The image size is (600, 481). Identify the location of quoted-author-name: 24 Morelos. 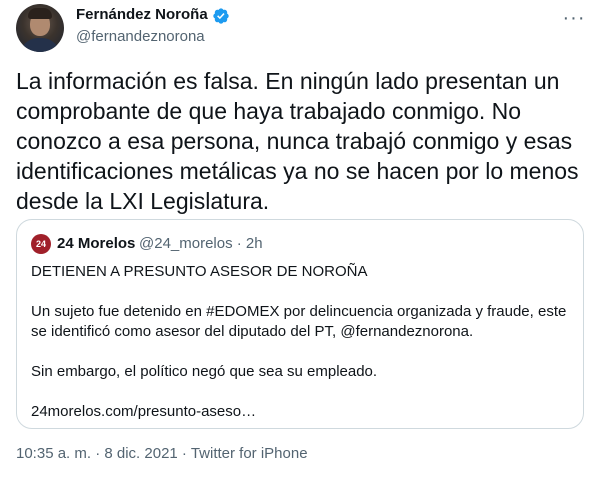
(96, 243).